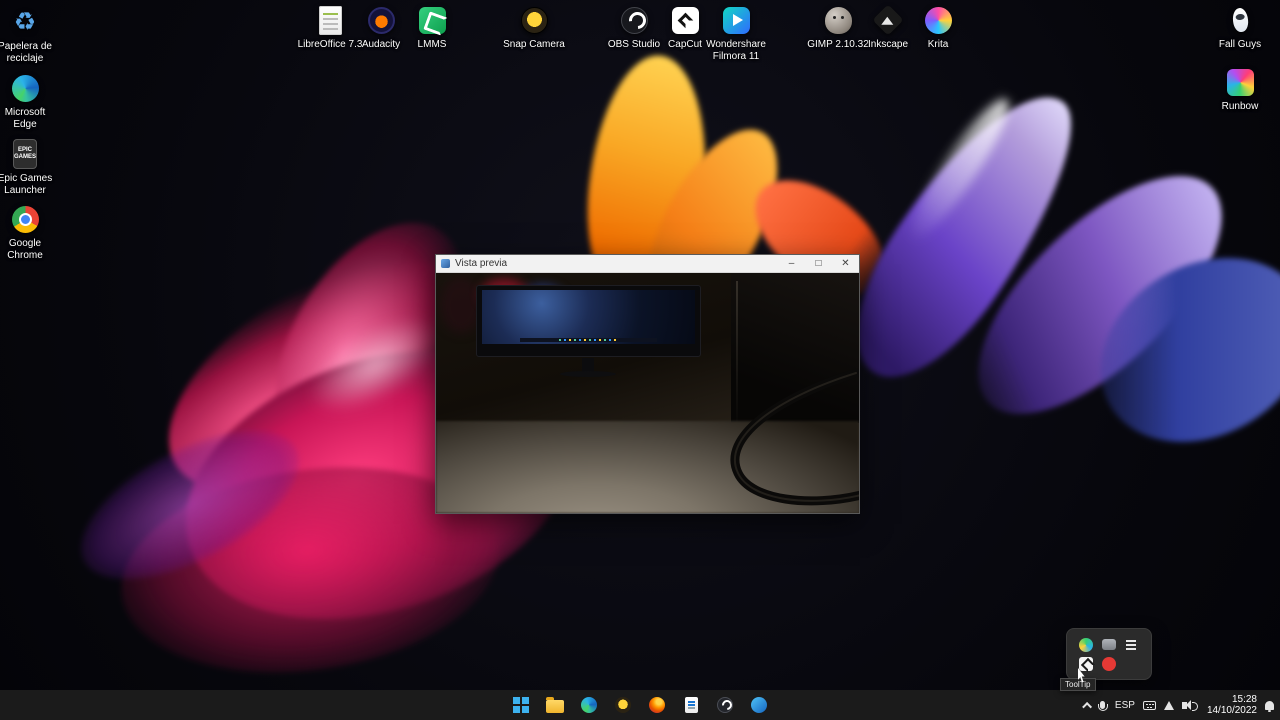  Describe the element at coordinates (888, 44) in the screenshot. I see `desktop-icon-label: Inkscape` at that location.